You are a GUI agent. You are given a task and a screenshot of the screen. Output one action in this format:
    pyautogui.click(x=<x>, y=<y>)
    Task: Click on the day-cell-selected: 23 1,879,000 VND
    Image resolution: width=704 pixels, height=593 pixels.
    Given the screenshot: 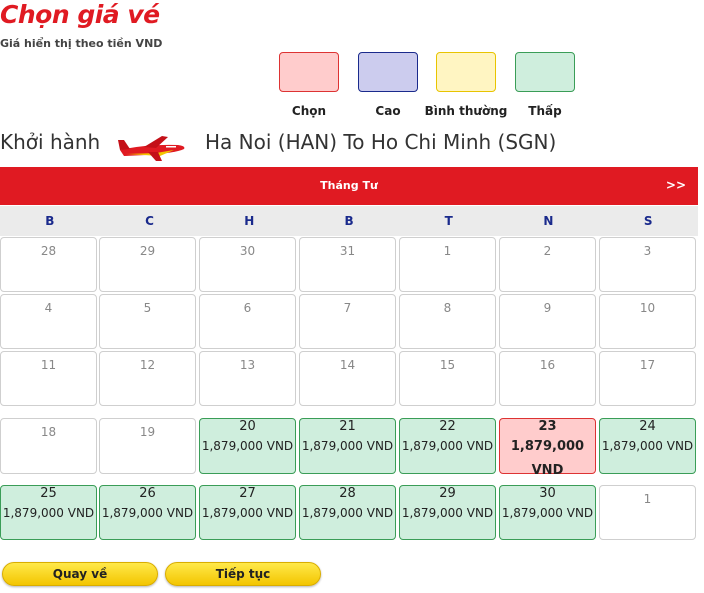 What is the action you would take?
    pyautogui.click(x=547, y=448)
    